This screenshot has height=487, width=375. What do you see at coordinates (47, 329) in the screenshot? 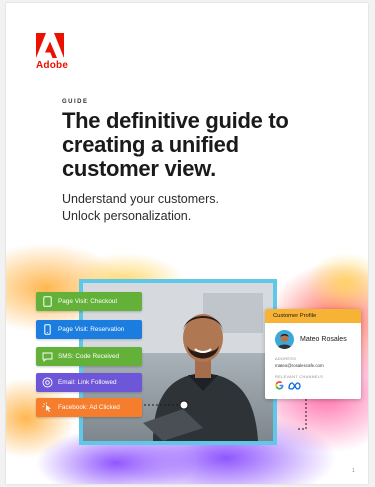
I see `phone-icon` at bounding box center [47, 329].